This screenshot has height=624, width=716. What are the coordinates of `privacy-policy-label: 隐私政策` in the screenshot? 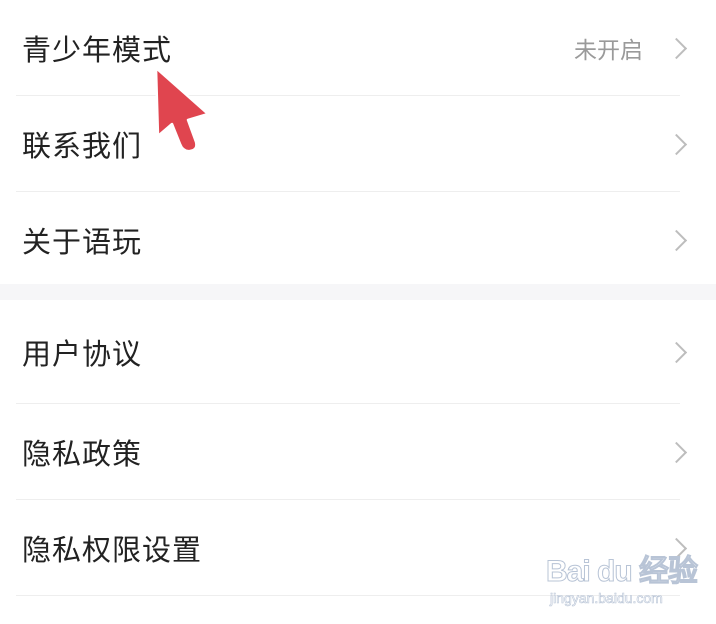 It's located at (82, 454).